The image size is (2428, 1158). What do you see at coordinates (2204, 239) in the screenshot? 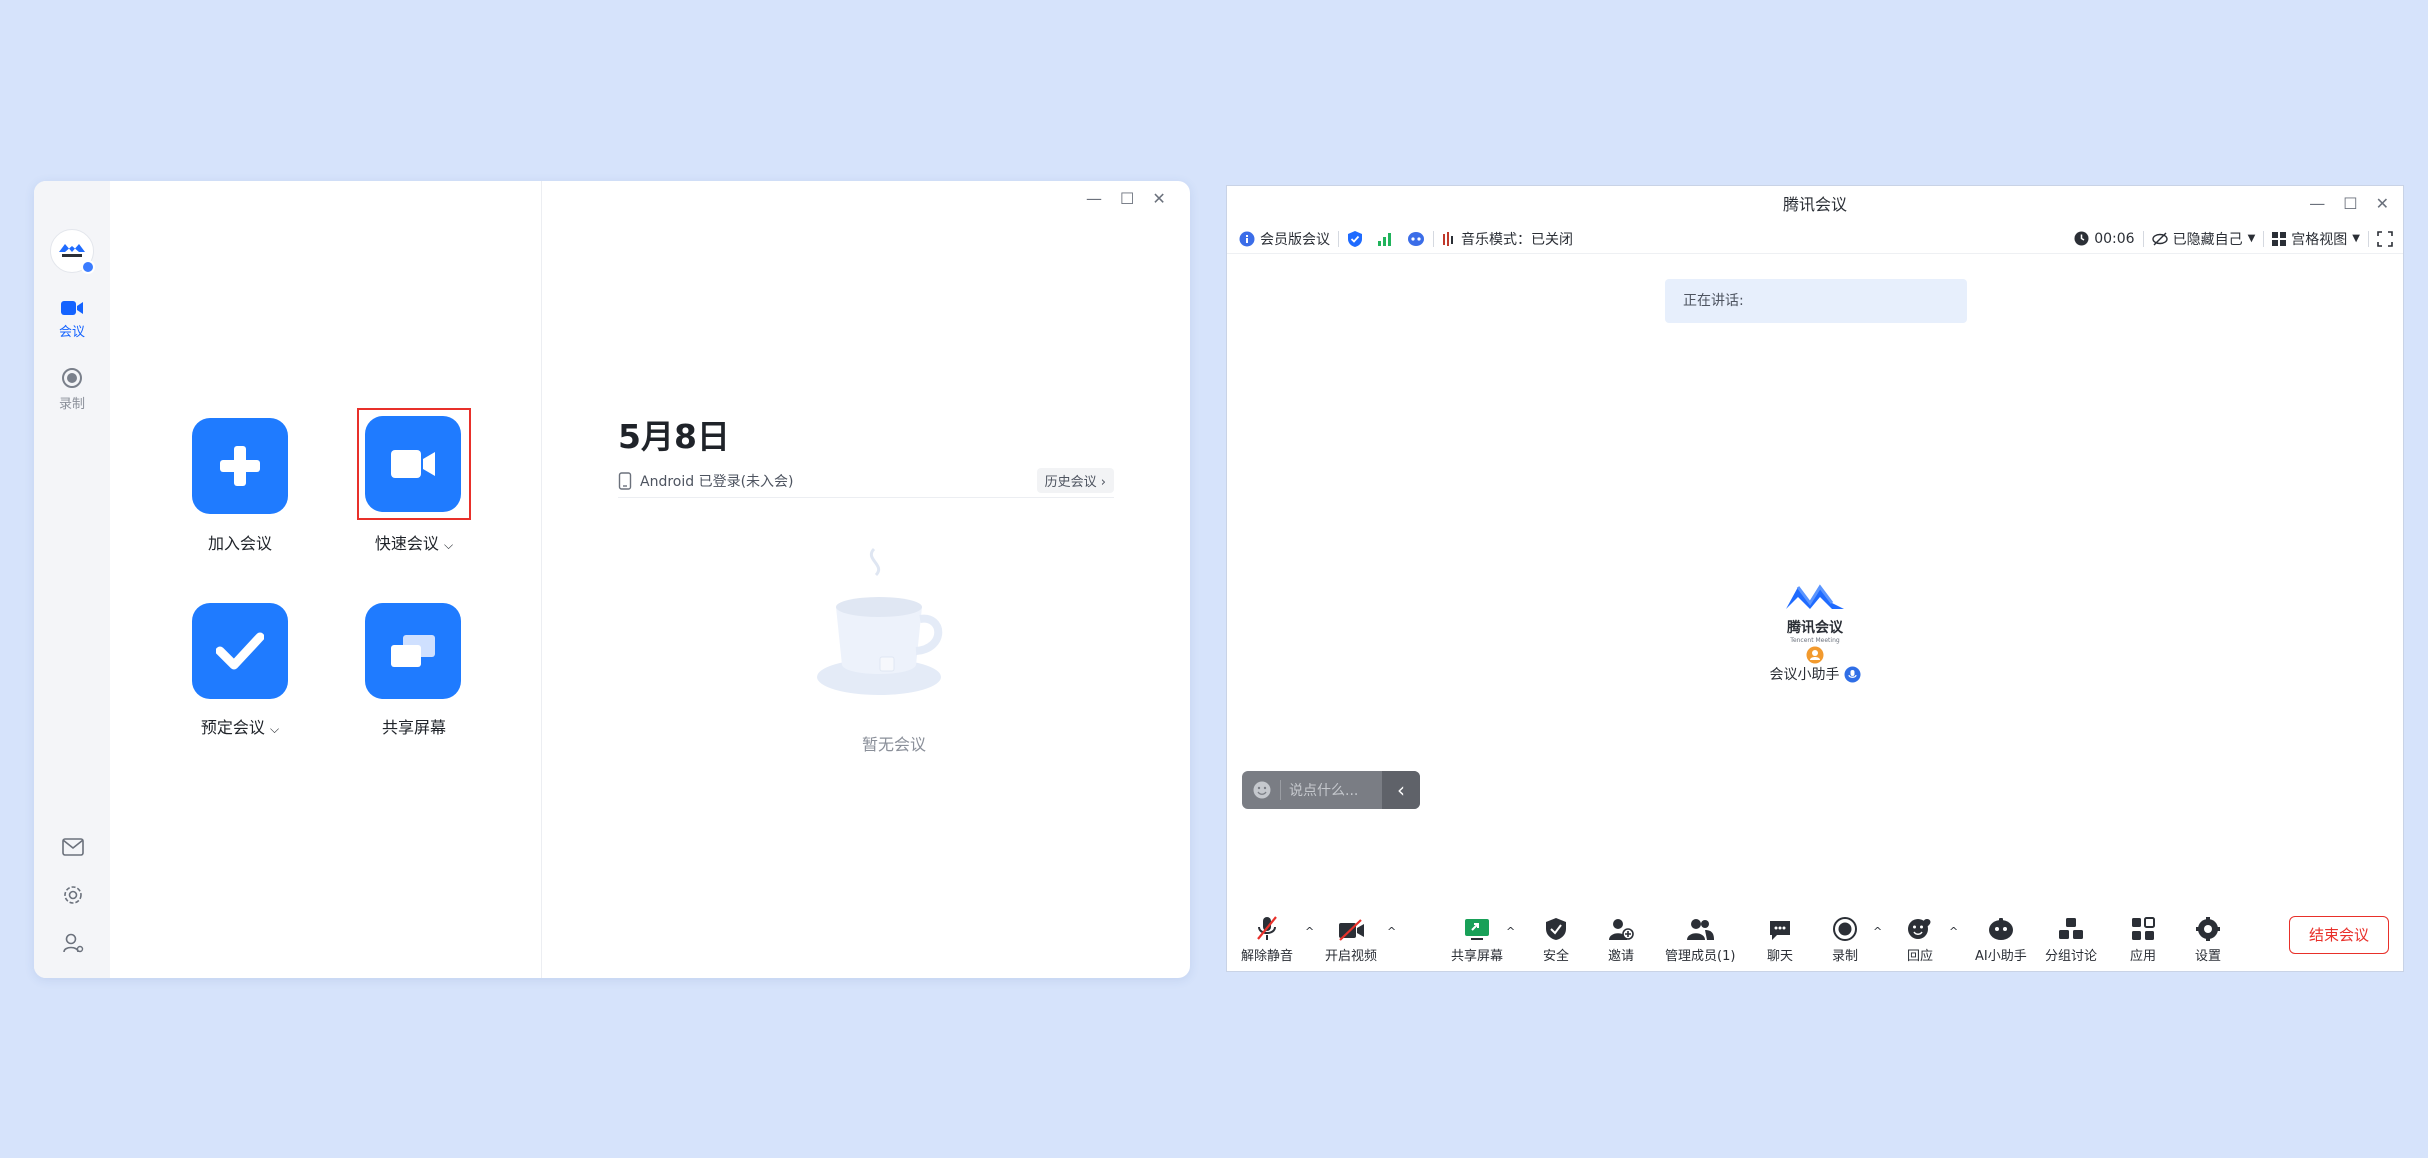
I see `hide-self-dropdown: 已隐藏自己 ▼` at bounding box center [2204, 239].